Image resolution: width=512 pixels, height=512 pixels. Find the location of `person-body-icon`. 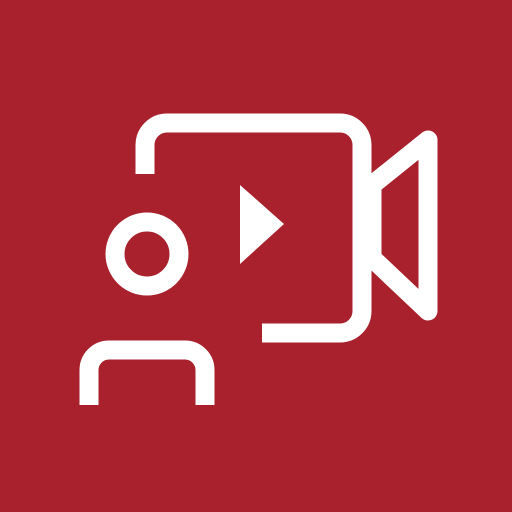

person-body-icon is located at coordinates (147, 372).